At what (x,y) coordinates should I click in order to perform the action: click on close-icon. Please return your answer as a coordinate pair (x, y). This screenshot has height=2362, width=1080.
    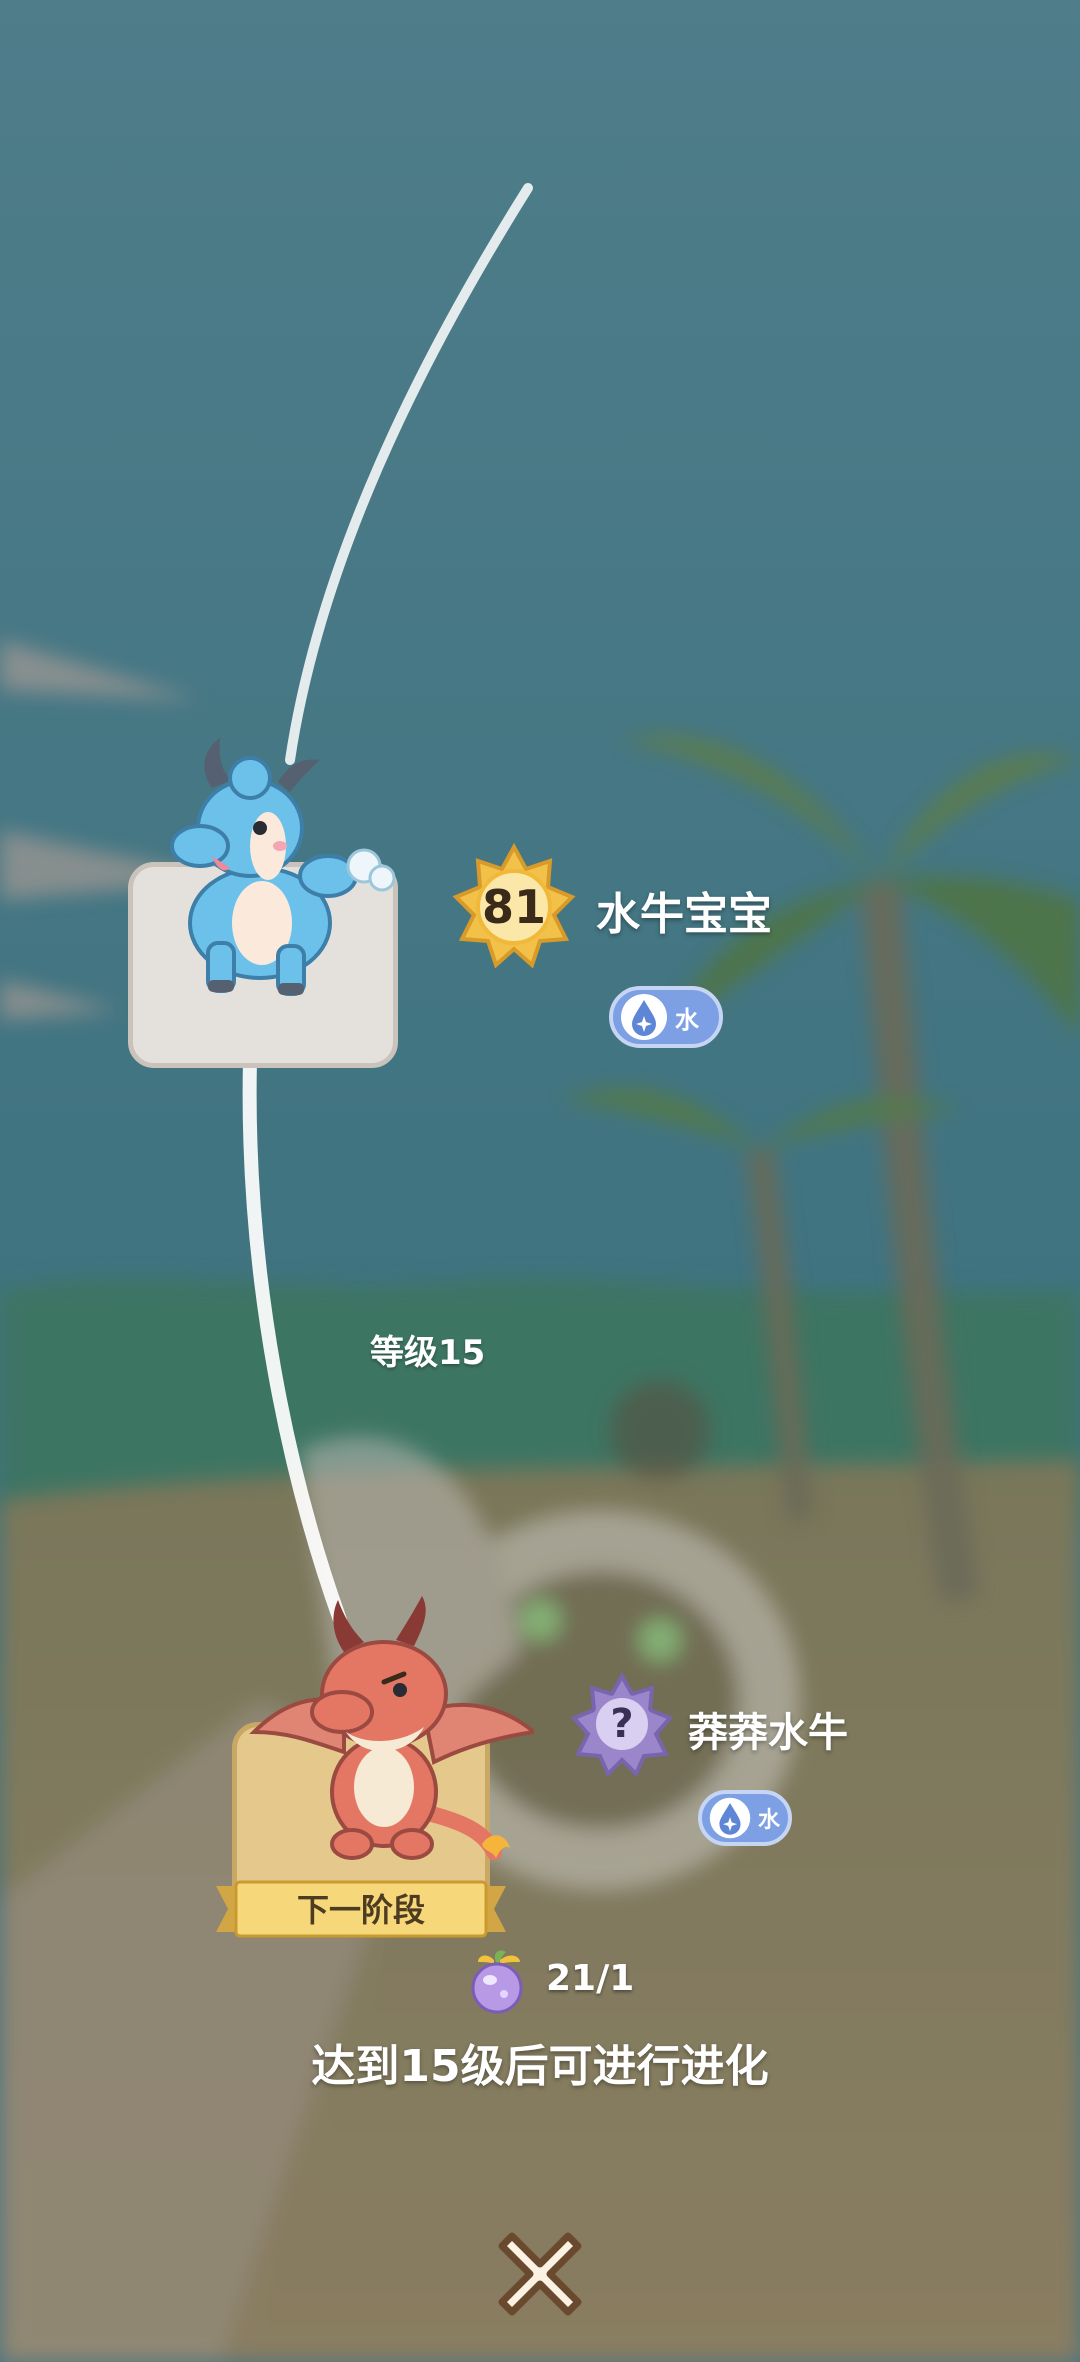
    Looking at the image, I should click on (540, 2274).